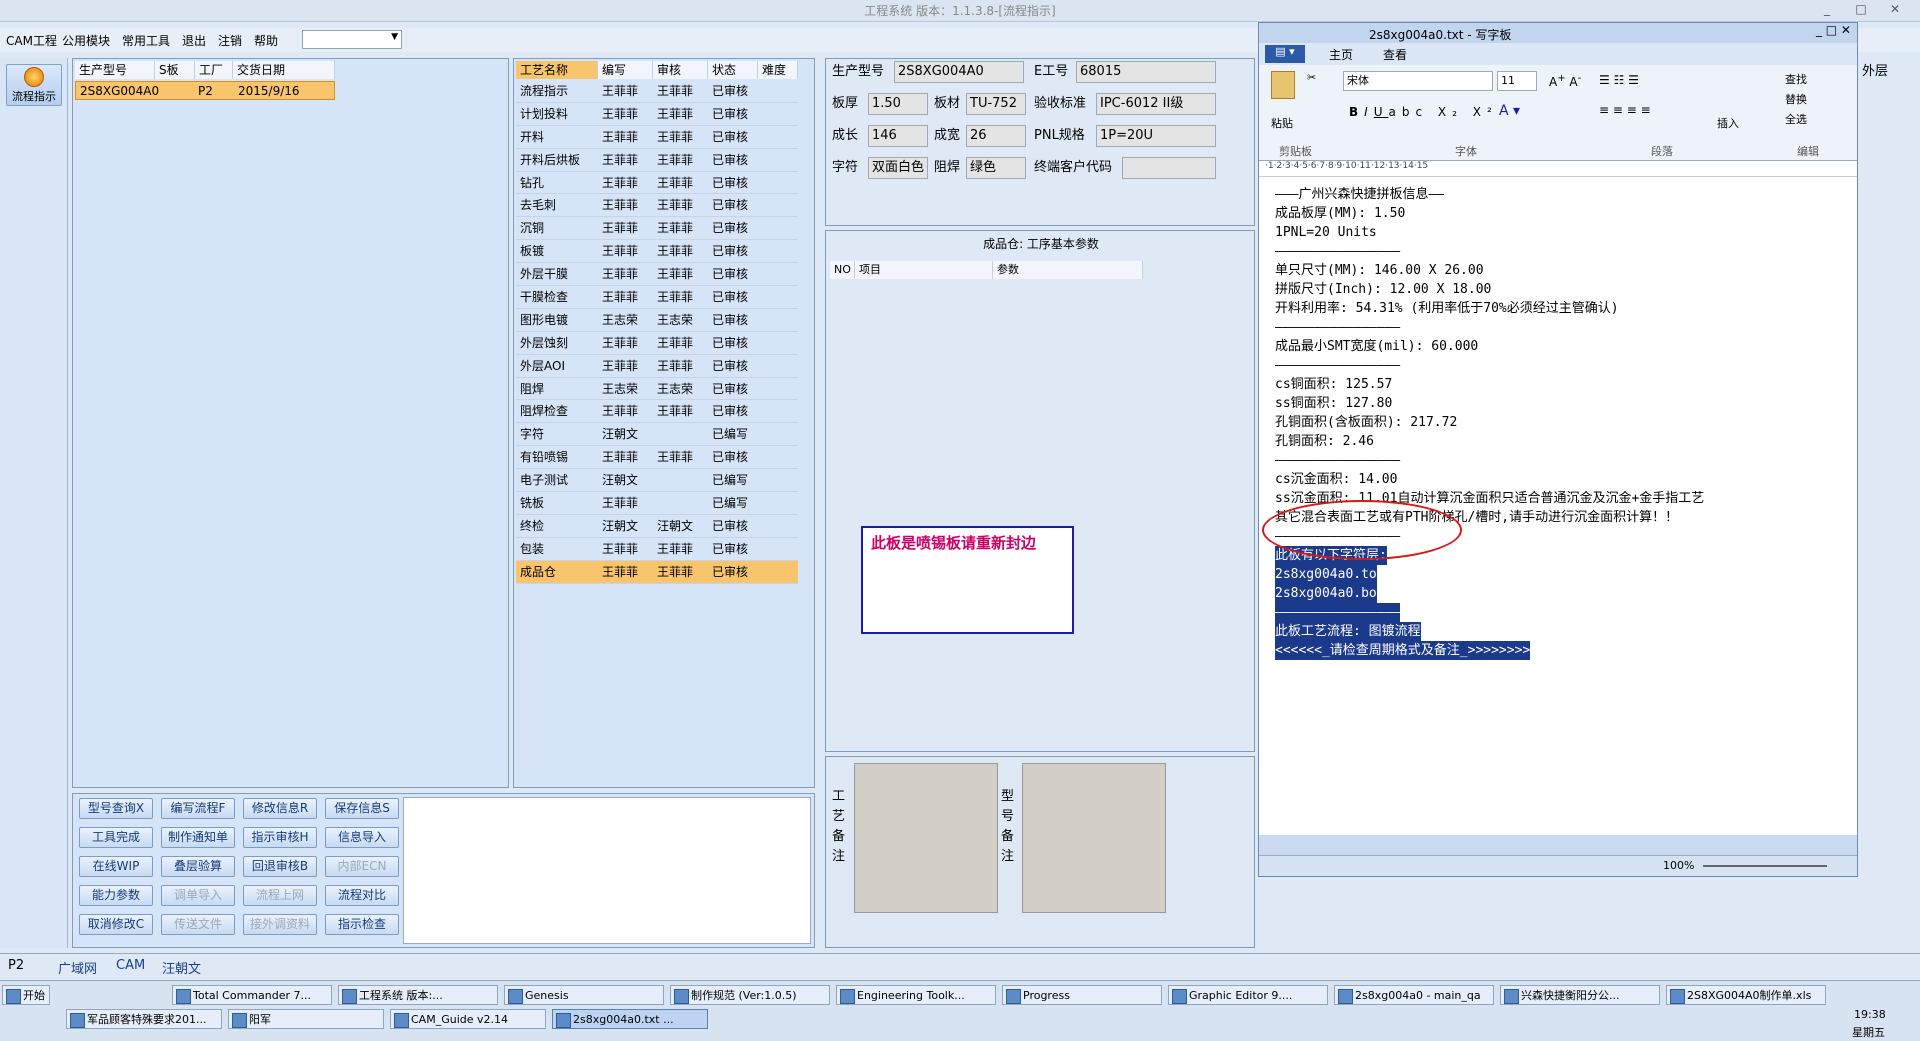  What do you see at coordinates (352, 39) in the screenshot?
I see `menu-combo: ▼` at bounding box center [352, 39].